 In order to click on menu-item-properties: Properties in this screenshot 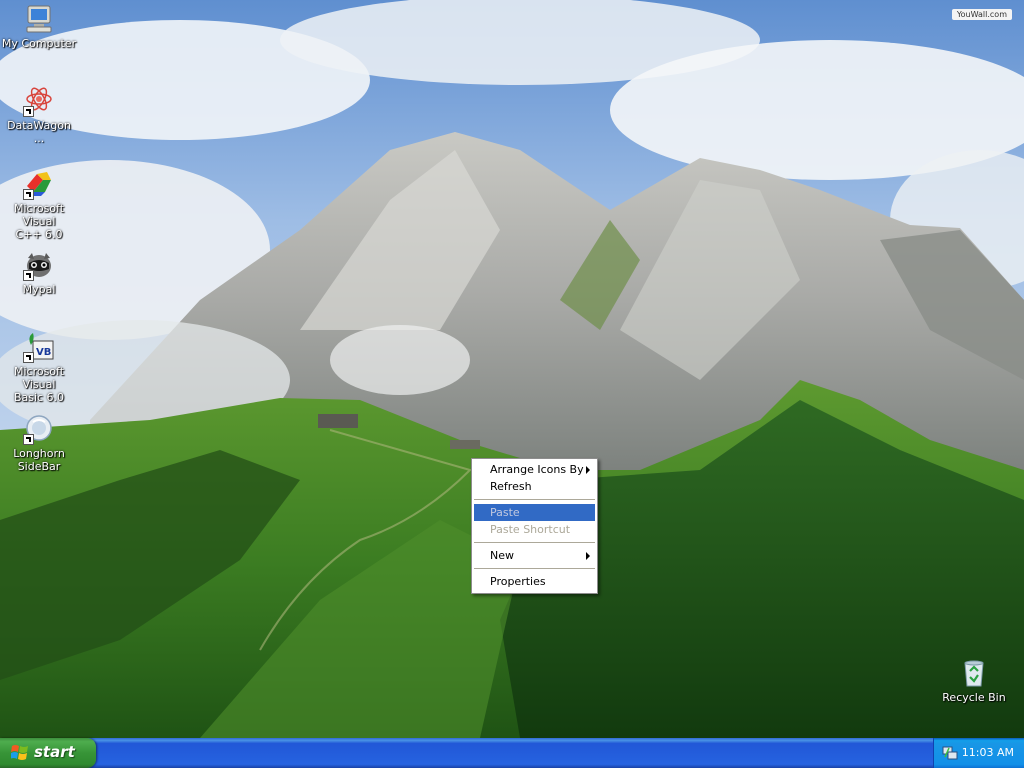, I will do `click(534, 581)`.